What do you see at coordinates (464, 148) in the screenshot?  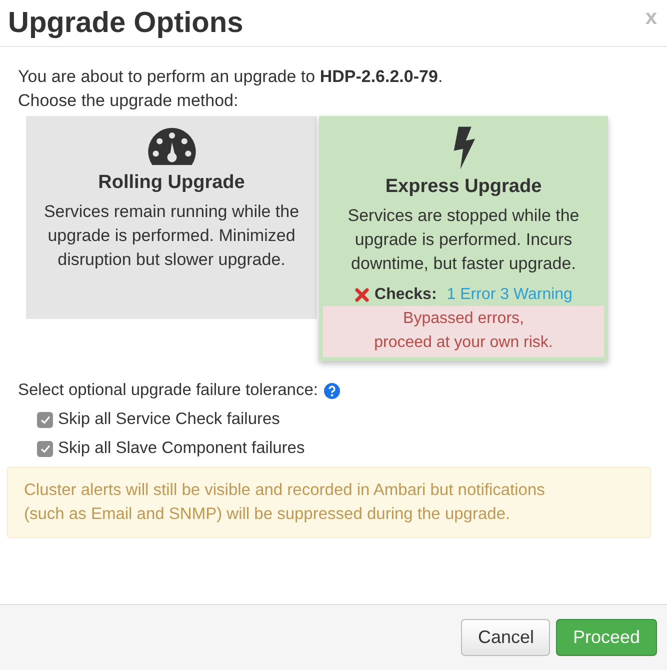 I see `lightning-icon` at bounding box center [464, 148].